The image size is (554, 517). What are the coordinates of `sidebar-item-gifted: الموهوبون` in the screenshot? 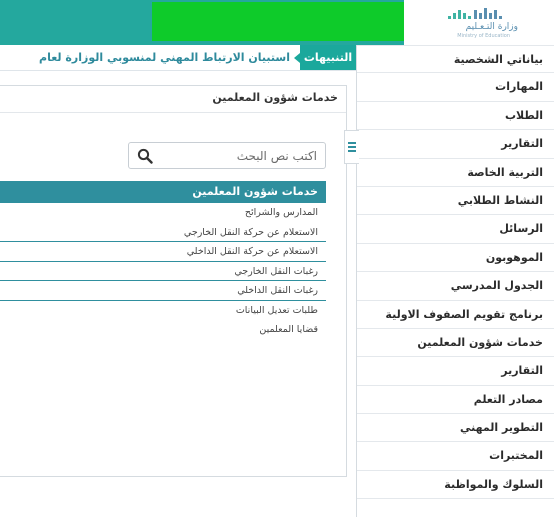 It's located at (455, 258).